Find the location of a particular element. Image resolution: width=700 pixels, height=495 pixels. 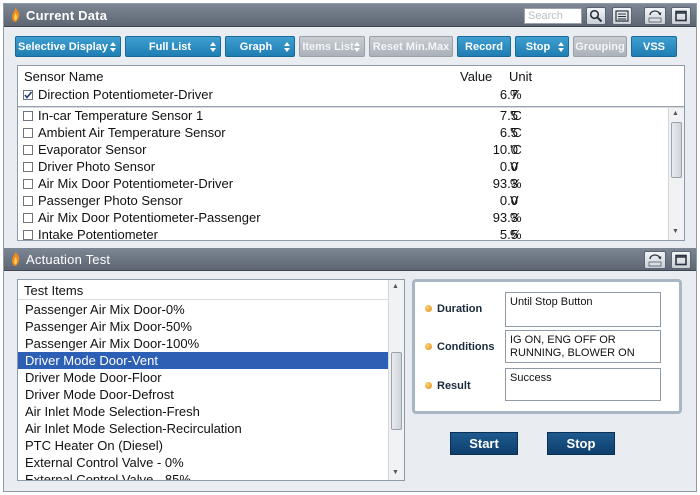

conditions-value: IG ON, ENG OFF OR RUNNING, BLOWER ON is located at coordinates (583, 346).